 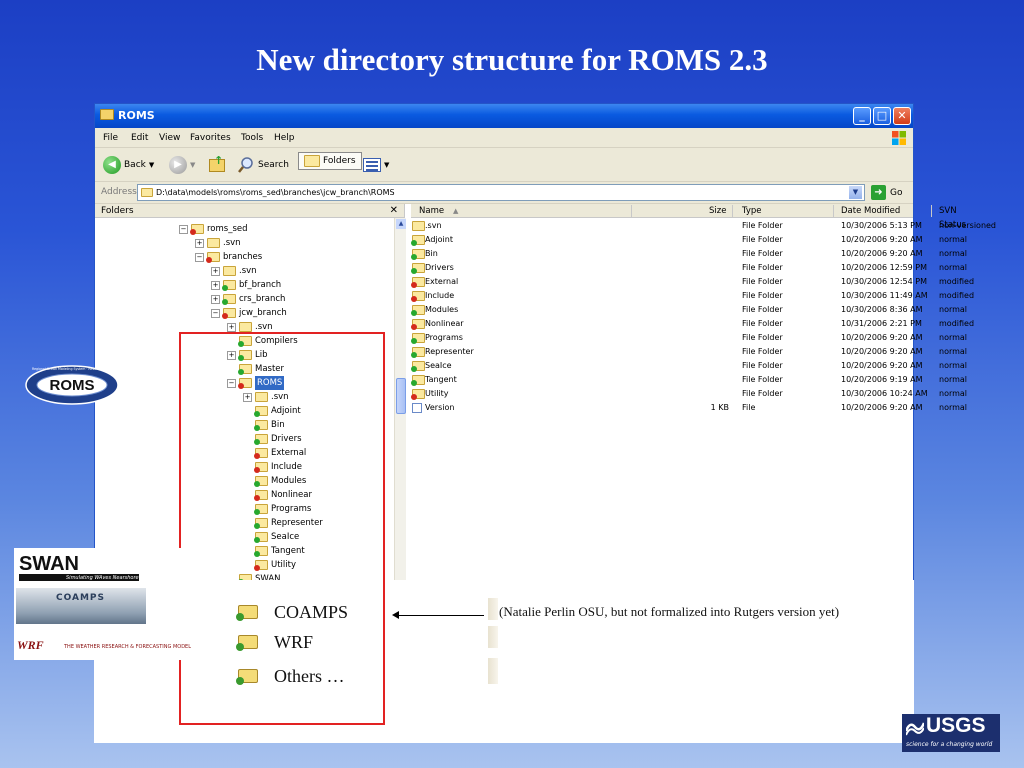 What do you see at coordinates (395, 615) in the screenshot?
I see `arrow-left-icon` at bounding box center [395, 615].